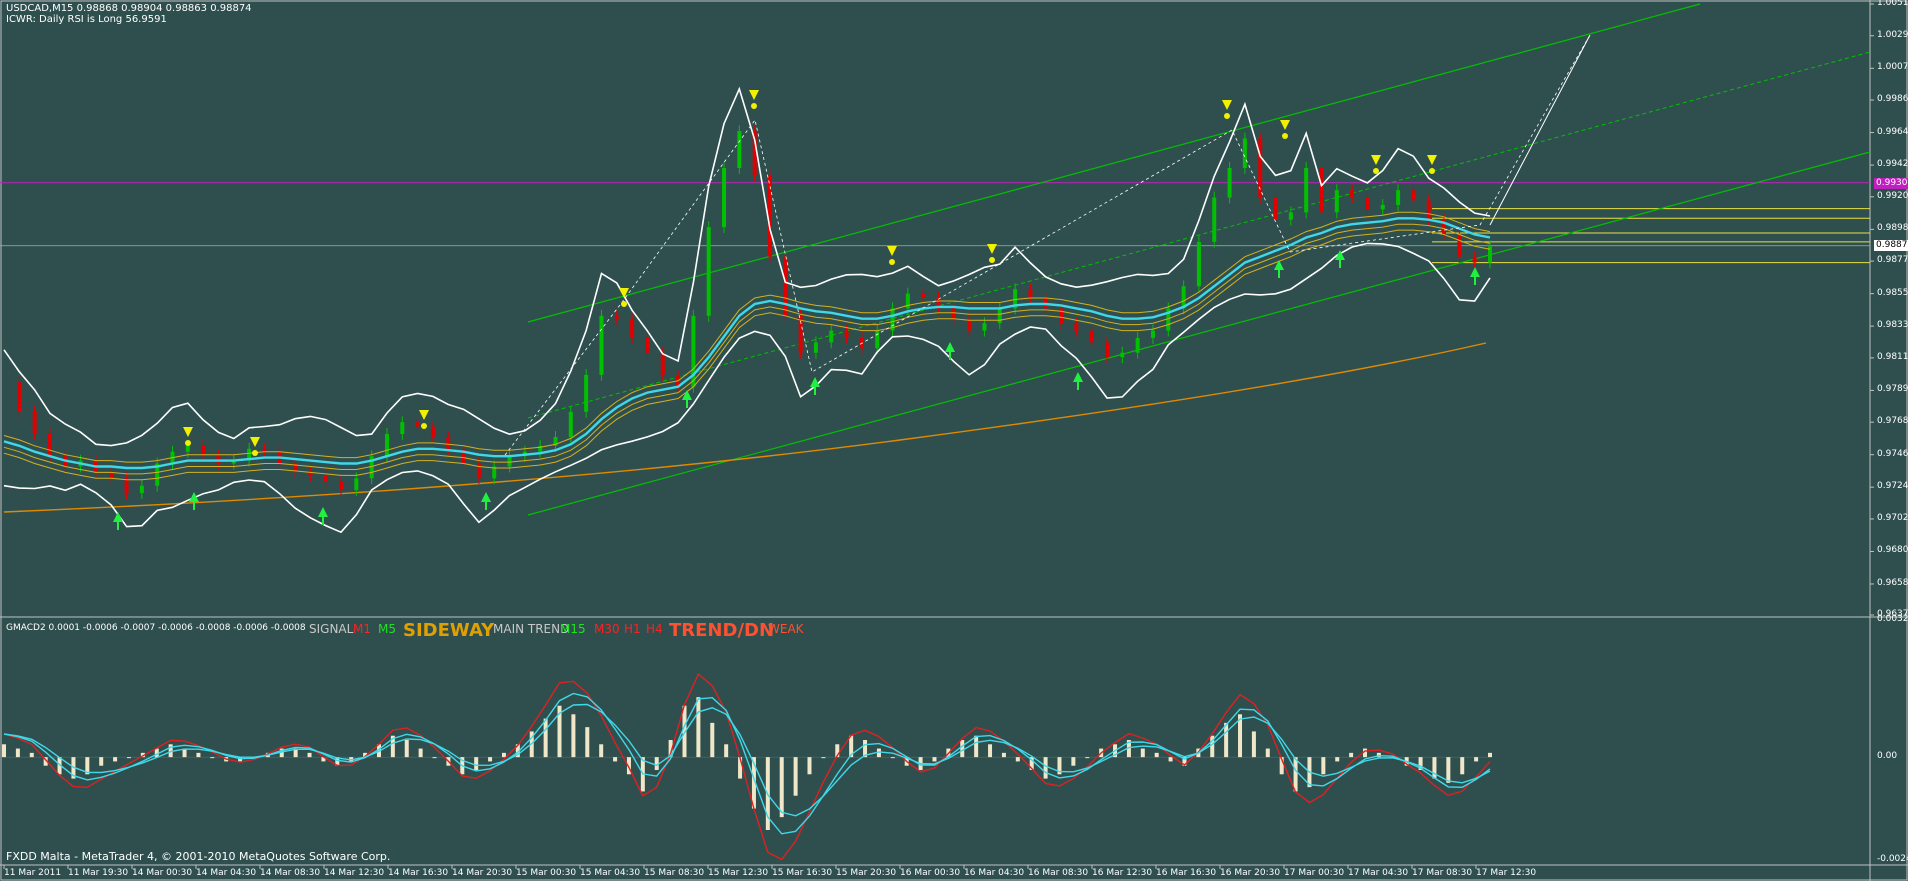 The height and width of the screenshot is (881, 1908). Describe the element at coordinates (1506, 873) in the screenshot. I see `time-tick-label: 17 Mar 12:30` at that location.